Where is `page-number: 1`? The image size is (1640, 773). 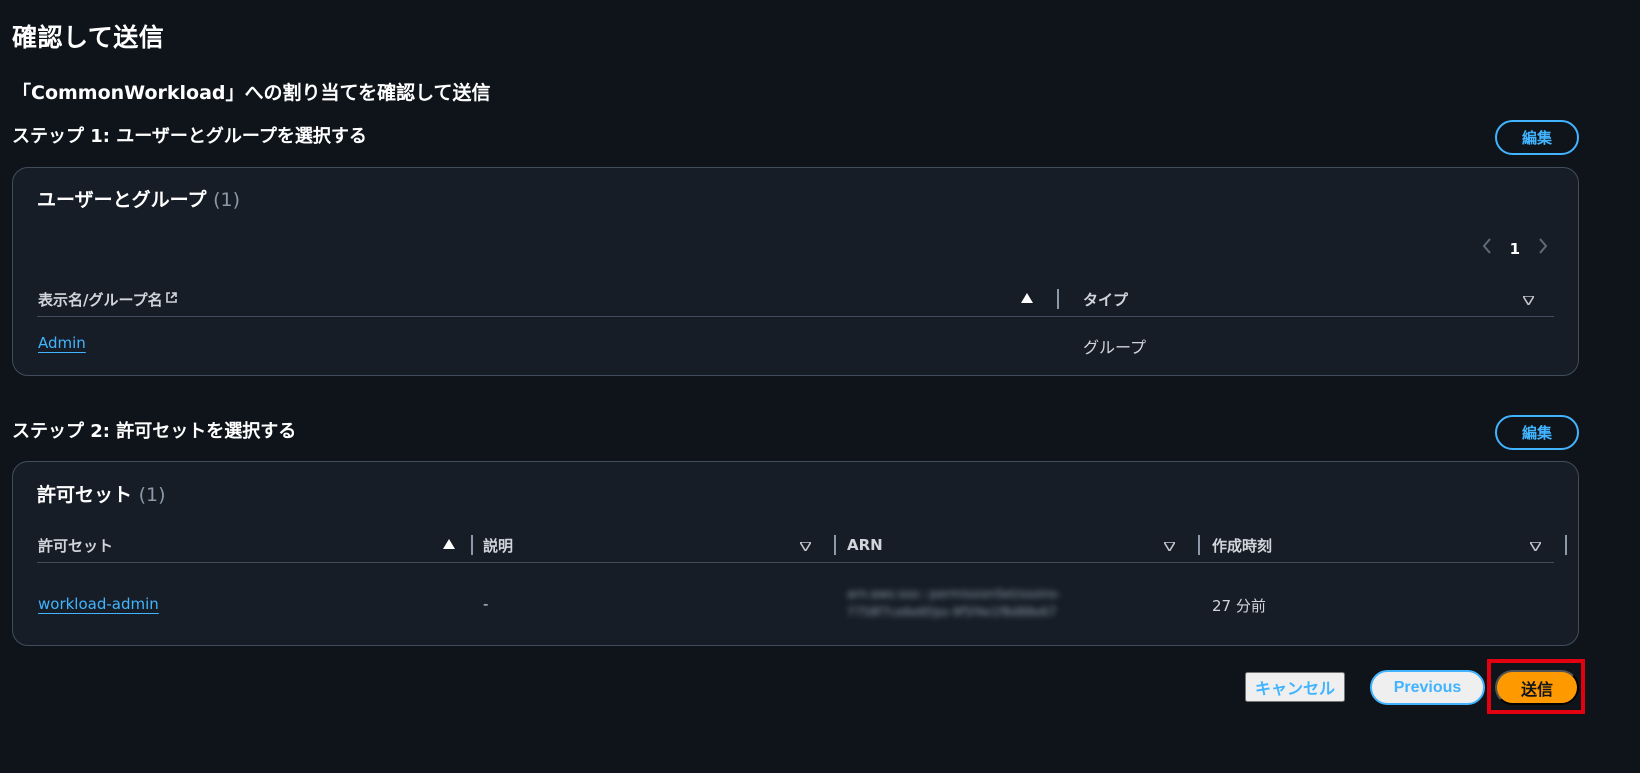 page-number: 1 is located at coordinates (1515, 249).